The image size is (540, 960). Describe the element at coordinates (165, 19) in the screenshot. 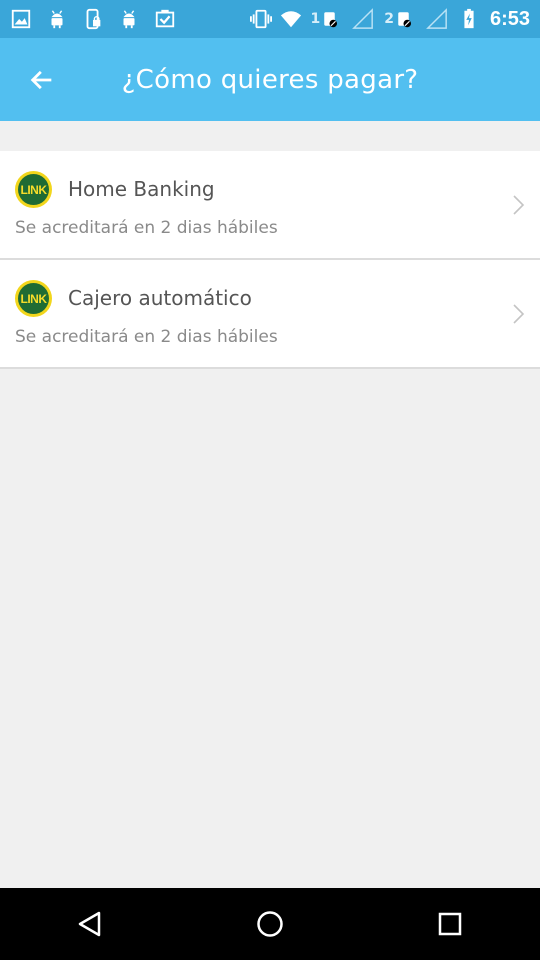

I see `clipboard-check-icon` at that location.